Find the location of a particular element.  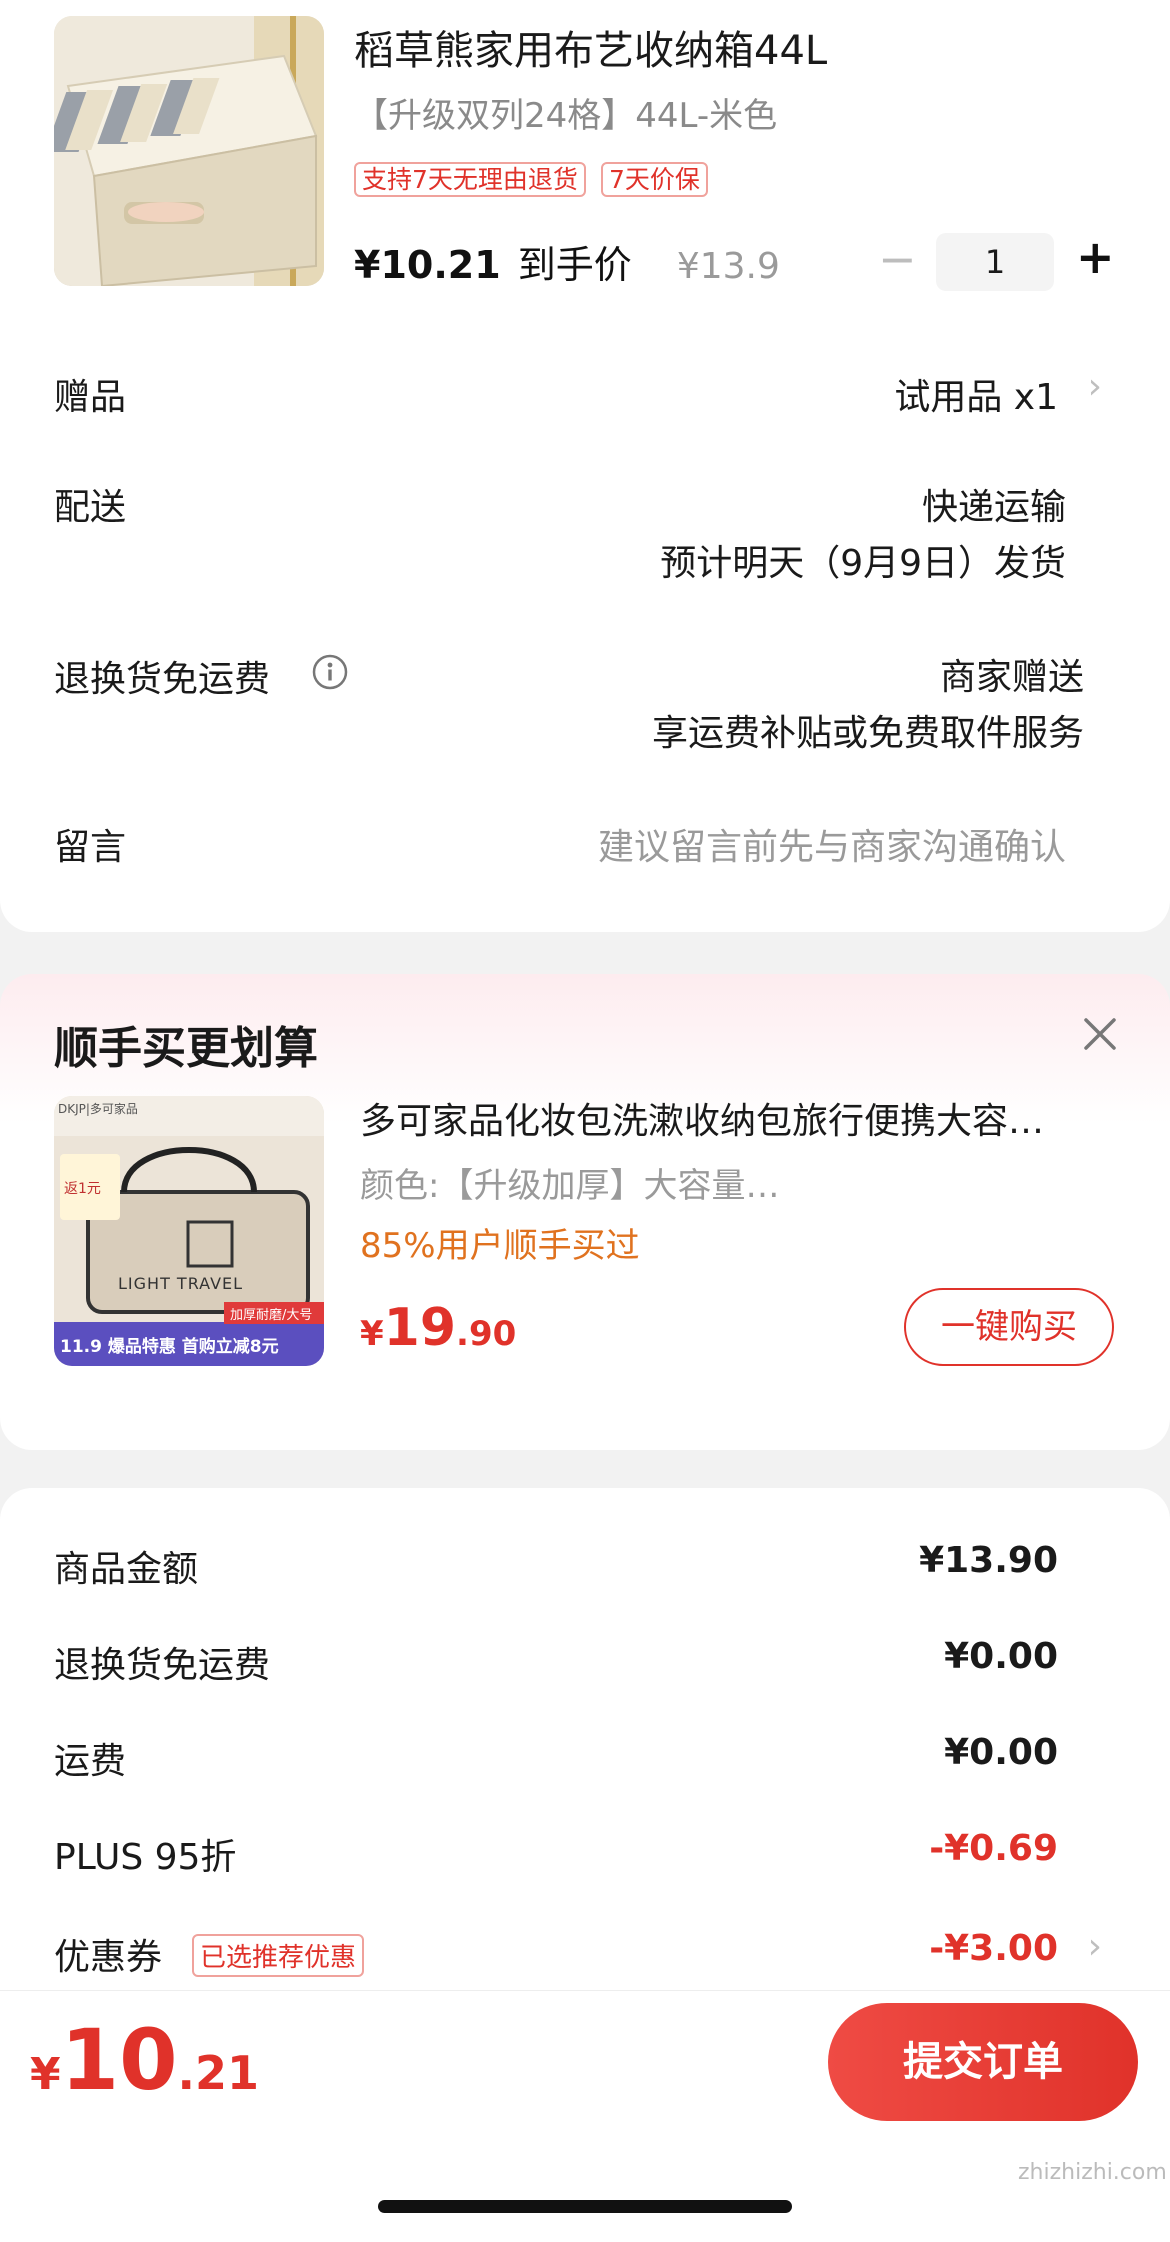

message-input: 建议留言前先与商家沟通确认 is located at coordinates (832, 844).